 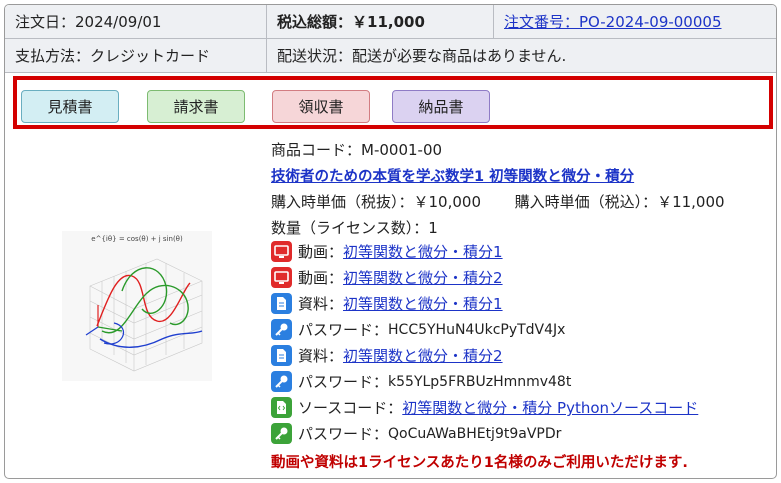 What do you see at coordinates (357, 150) in the screenshot?
I see `product-code: 商品コード：M-0001-00` at bounding box center [357, 150].